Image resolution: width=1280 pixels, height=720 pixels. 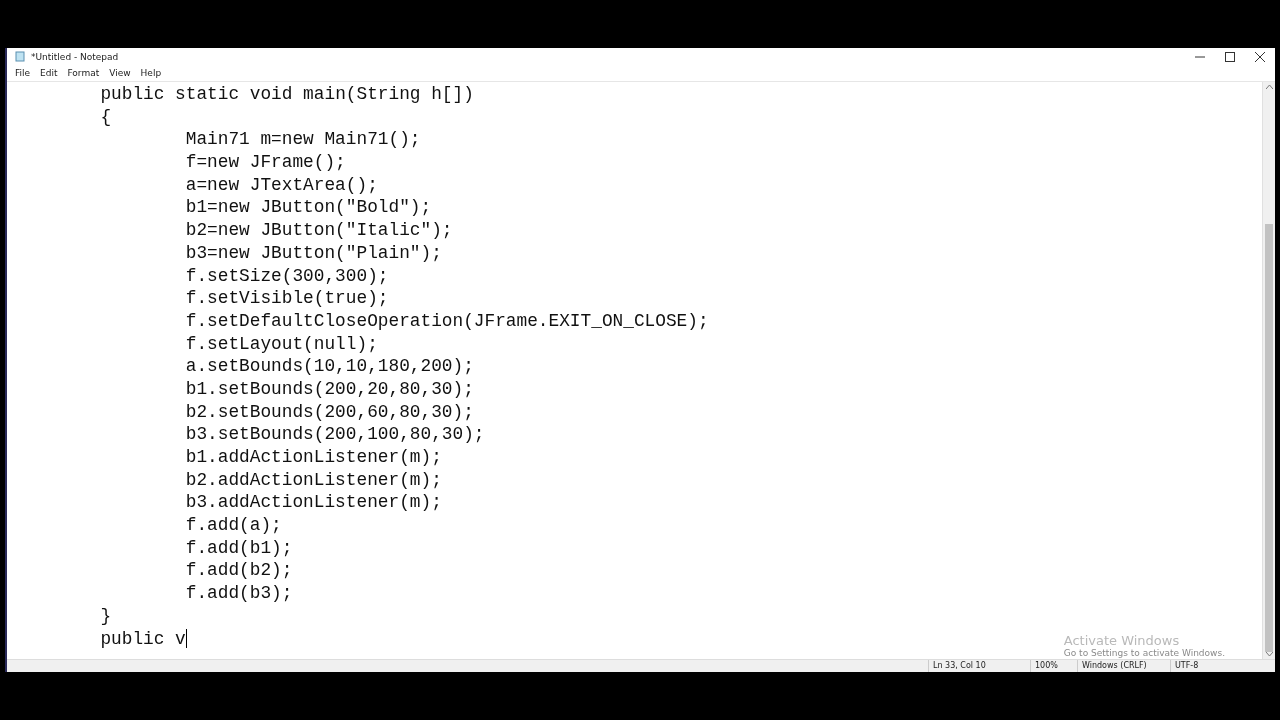 I want to click on code-line: public static void main(String h[]), so click(x=286, y=94).